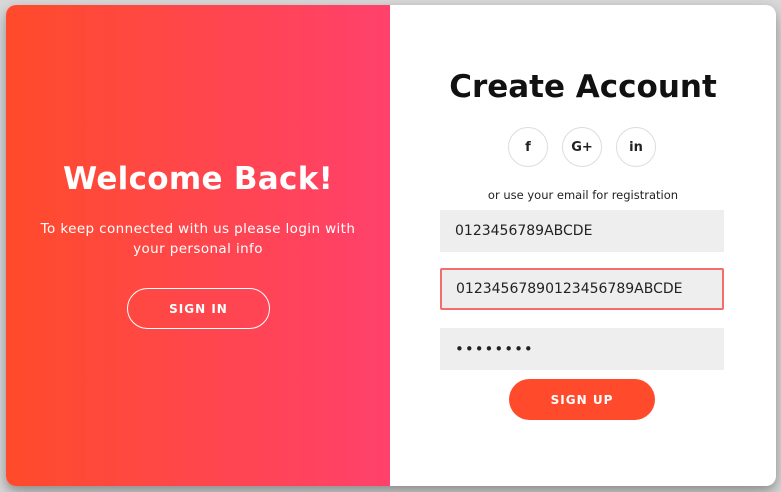 This screenshot has width=781, height=492. I want to click on google-plus-icon: G+, so click(582, 147).